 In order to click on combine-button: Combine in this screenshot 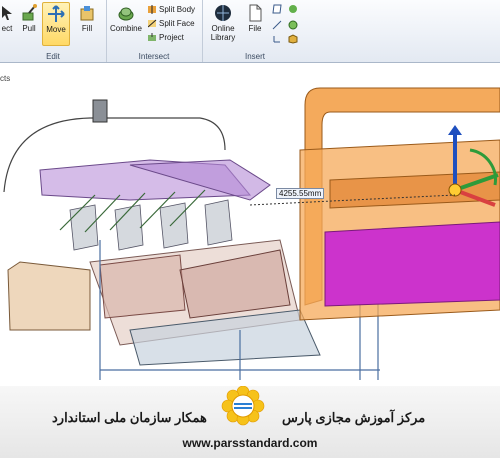, I will do `click(126, 23)`.